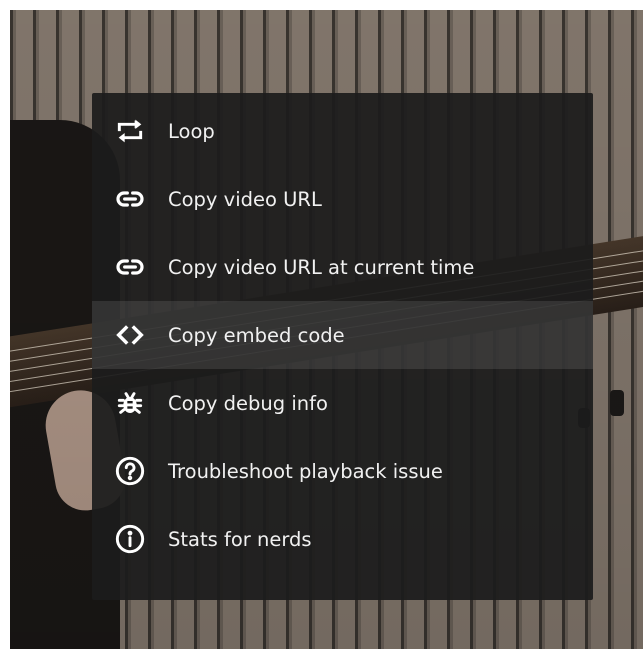 The image size is (643, 649). Describe the element at coordinates (342, 131) in the screenshot. I see `menu-item-loop: Loop` at that location.